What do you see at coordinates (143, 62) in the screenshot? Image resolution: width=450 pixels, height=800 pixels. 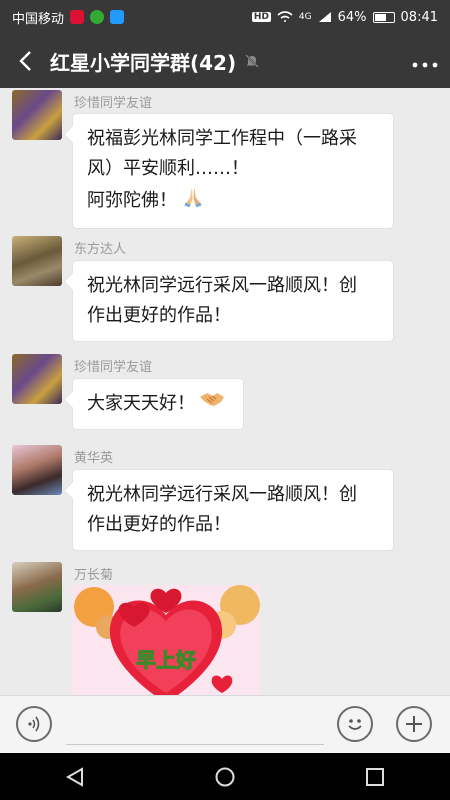 I see `chat-title: 红星小学同学群(42)` at bounding box center [143, 62].